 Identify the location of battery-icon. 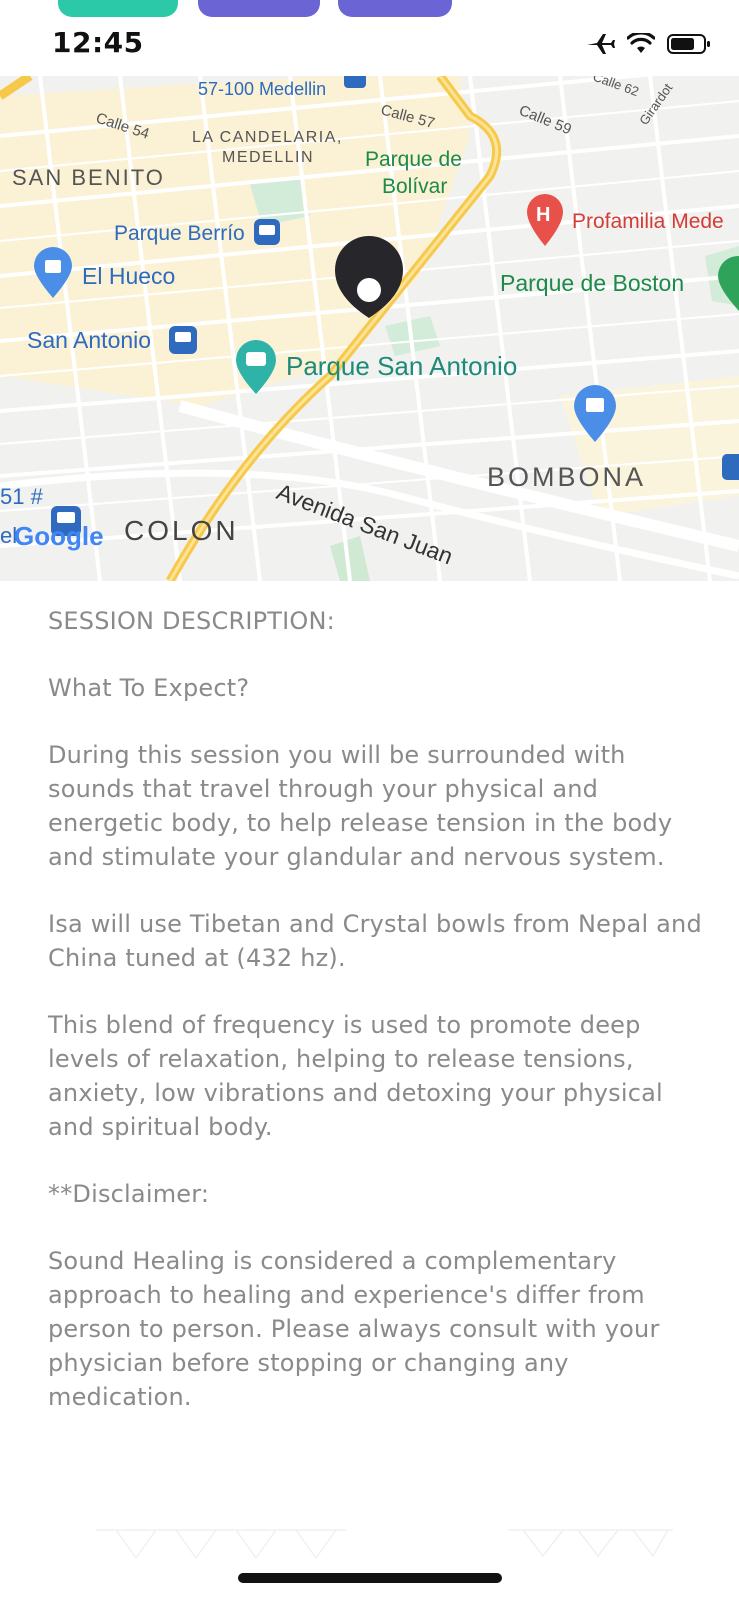
(688, 44).